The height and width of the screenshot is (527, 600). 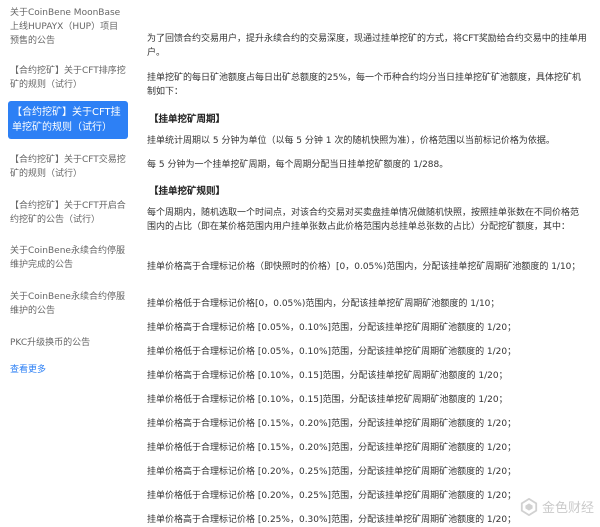 What do you see at coordinates (187, 191) in the screenshot?
I see `section-title-rules: 【挂单挖矿规则】` at bounding box center [187, 191].